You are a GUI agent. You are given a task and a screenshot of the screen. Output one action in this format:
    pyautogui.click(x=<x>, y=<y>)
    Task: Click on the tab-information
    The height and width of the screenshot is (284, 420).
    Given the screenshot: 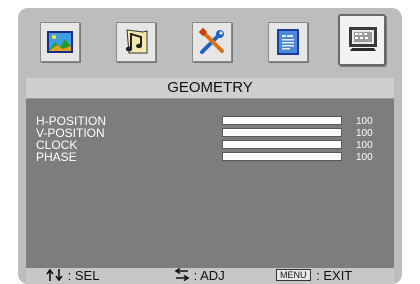 What is the action you would take?
    pyautogui.click(x=288, y=42)
    